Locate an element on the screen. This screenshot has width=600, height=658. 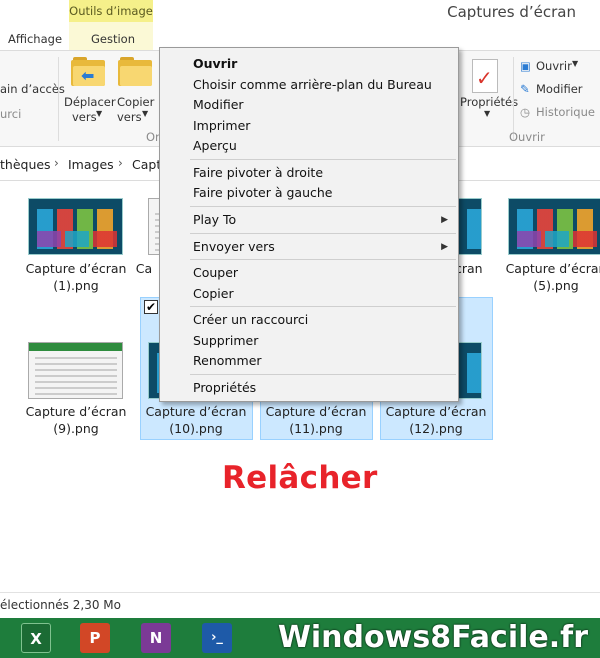
menu-item-rotate-right: Faire pivoter à droite is located at coordinates (309, 173).